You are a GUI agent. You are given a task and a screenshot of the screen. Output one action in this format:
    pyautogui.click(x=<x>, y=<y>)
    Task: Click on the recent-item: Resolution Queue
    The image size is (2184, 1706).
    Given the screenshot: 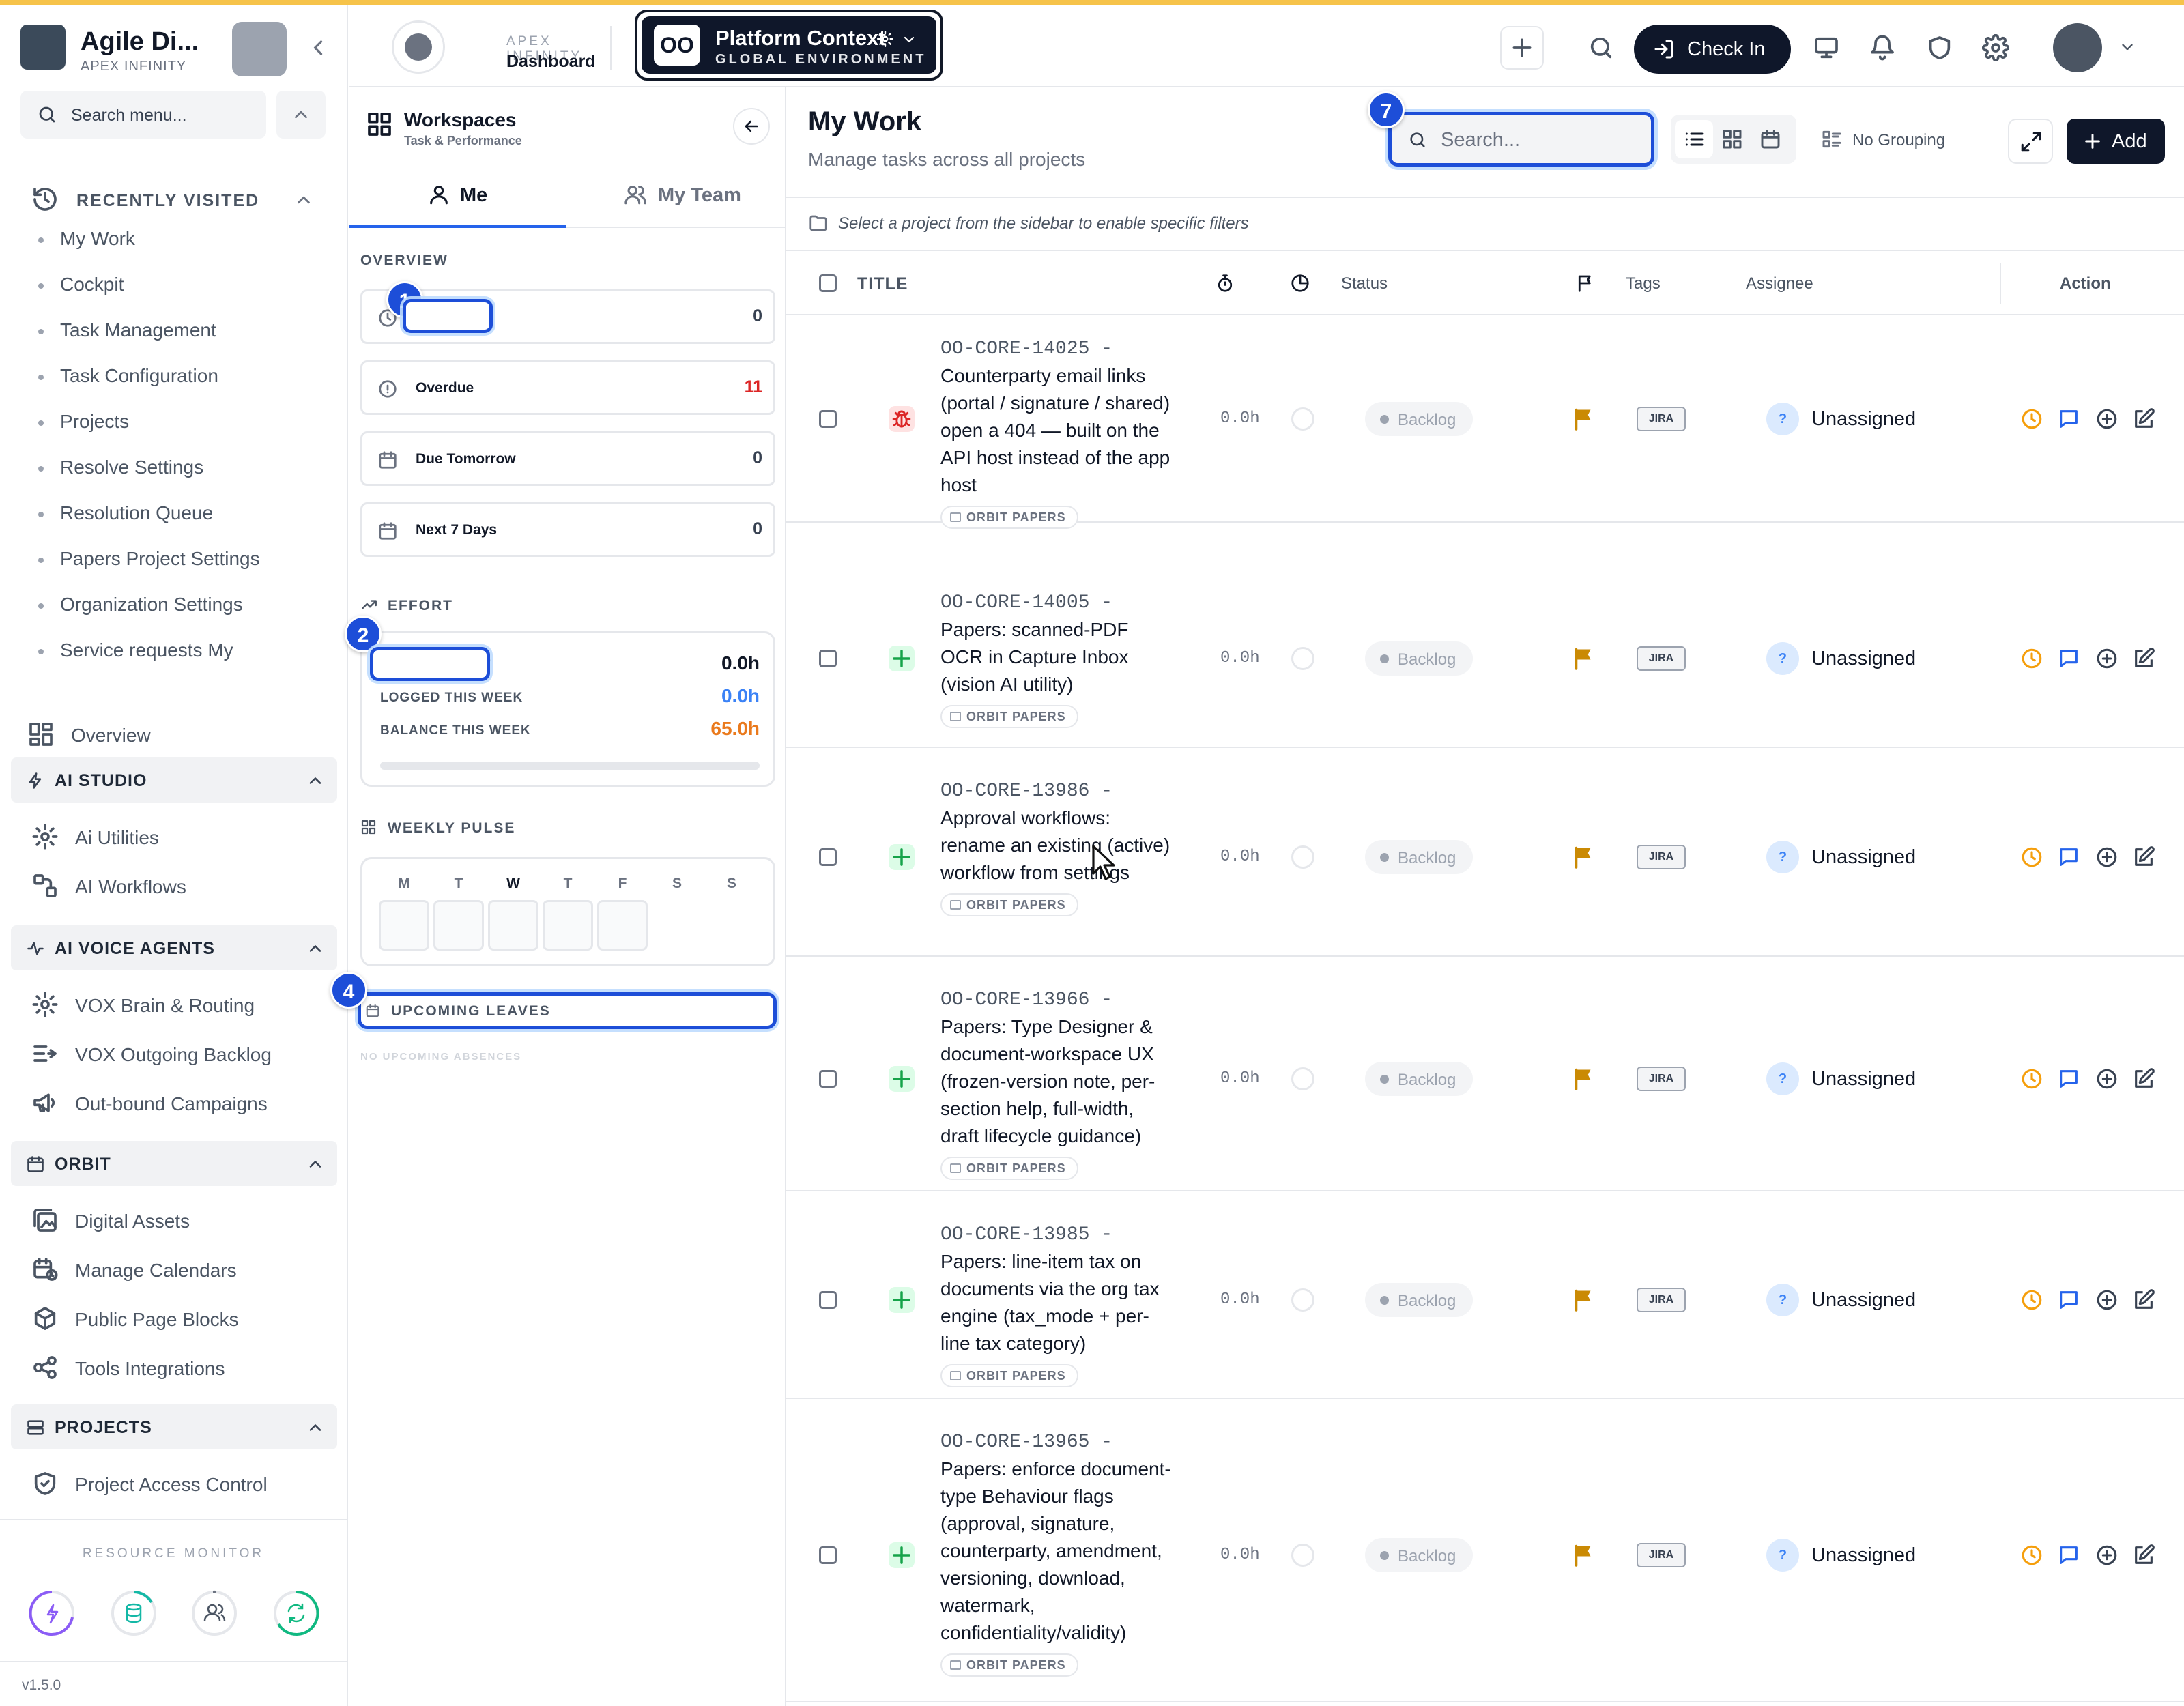 What is the action you would take?
    pyautogui.click(x=125, y=513)
    